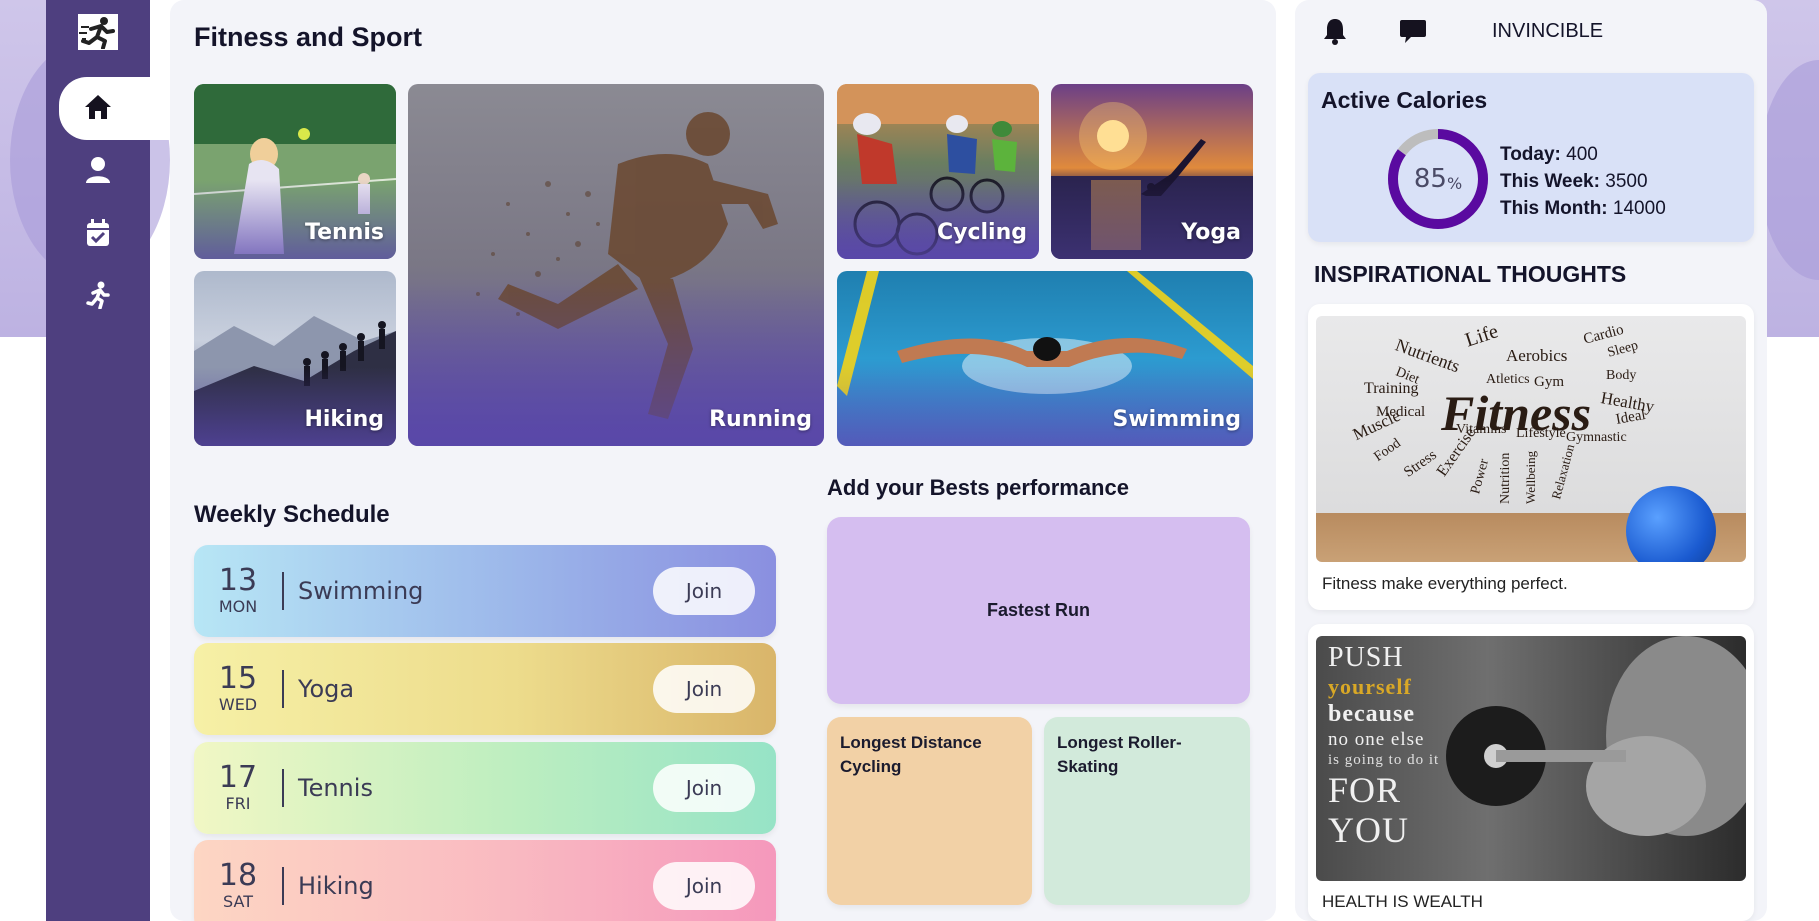  What do you see at coordinates (1480, 476) in the screenshot?
I see `wordcloud-word: Power` at bounding box center [1480, 476].